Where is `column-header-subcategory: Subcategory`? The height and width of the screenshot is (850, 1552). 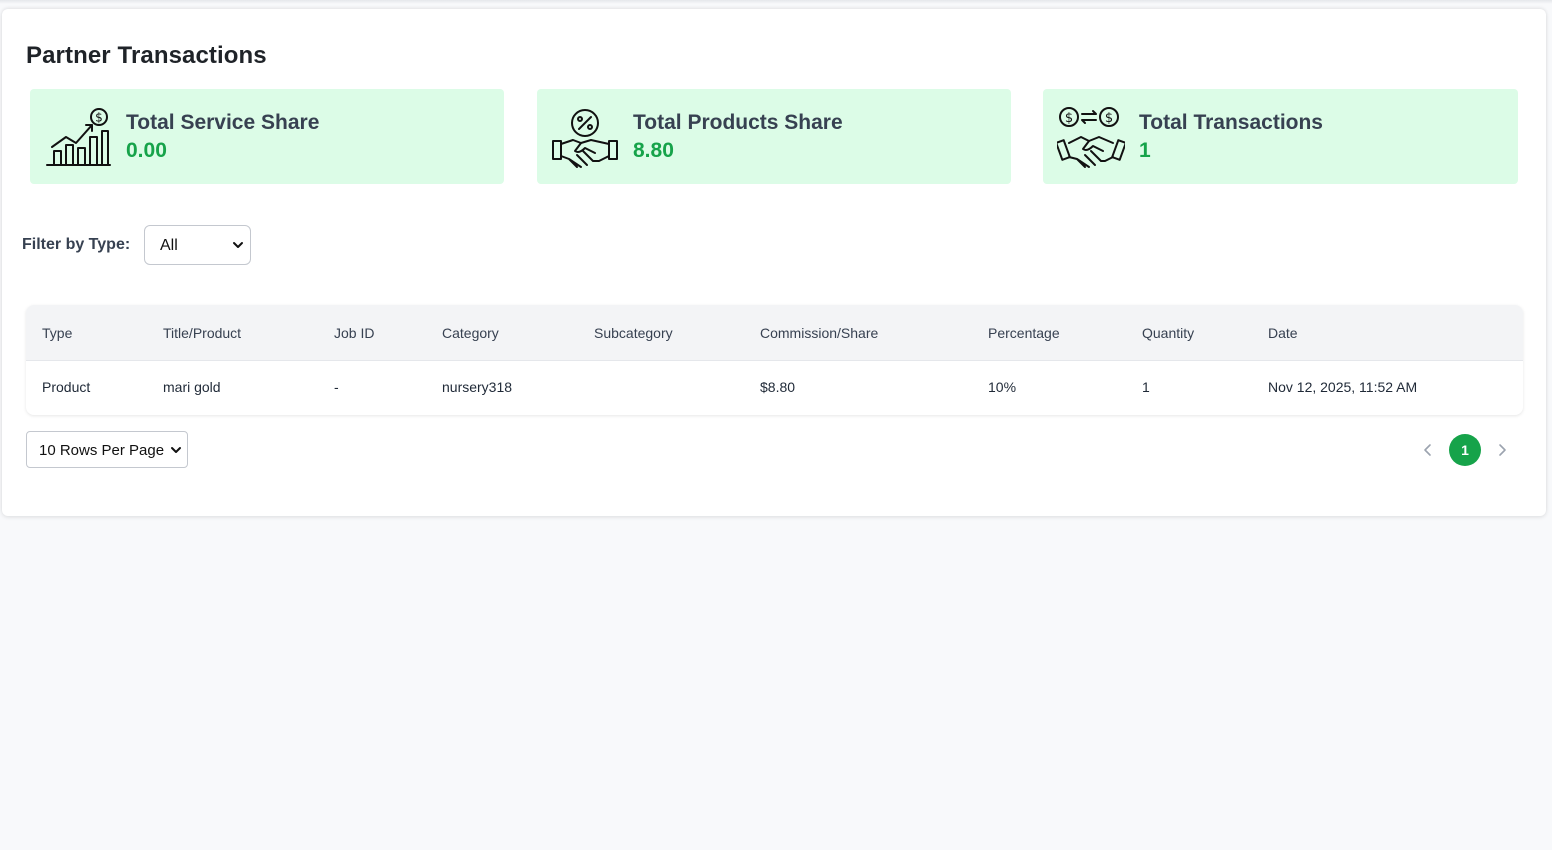 column-header-subcategory: Subcategory is located at coordinates (633, 333).